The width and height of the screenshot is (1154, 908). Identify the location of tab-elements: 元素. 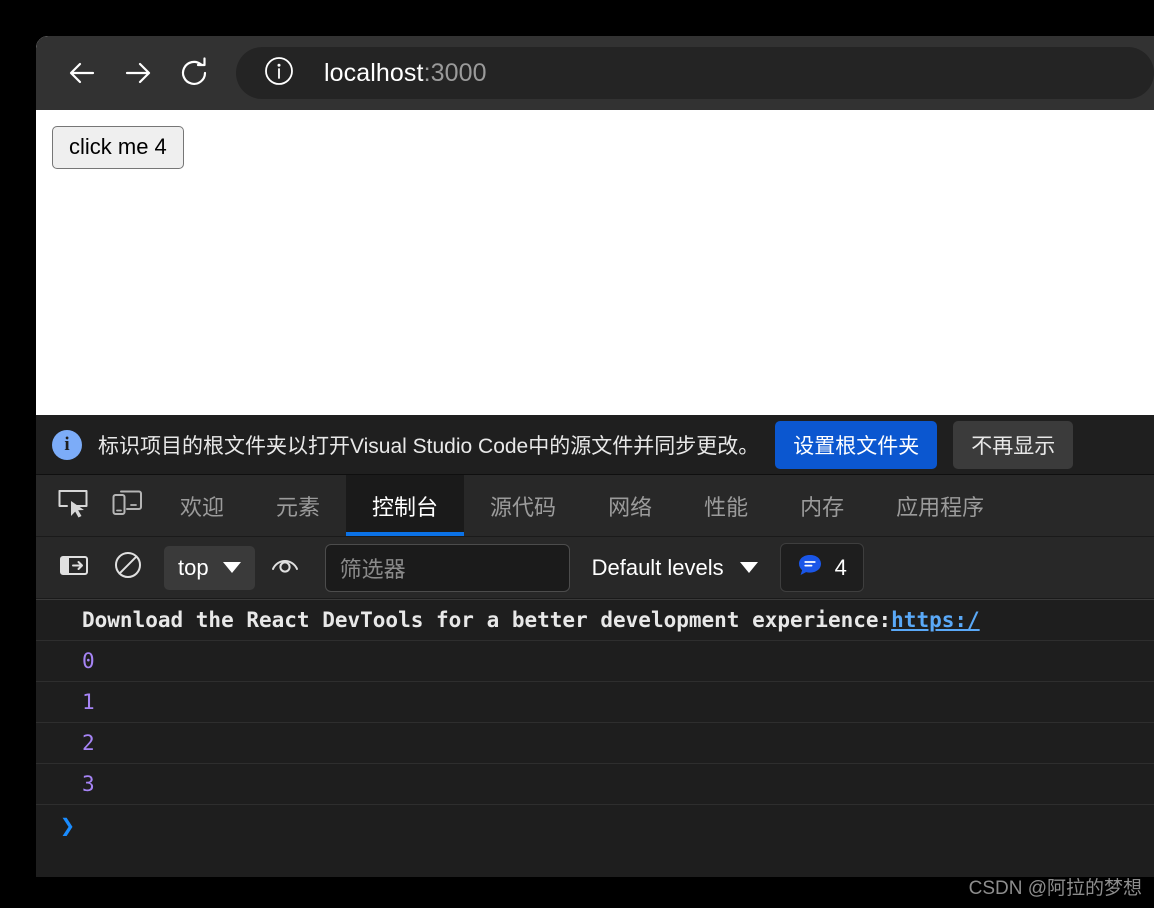
(298, 505).